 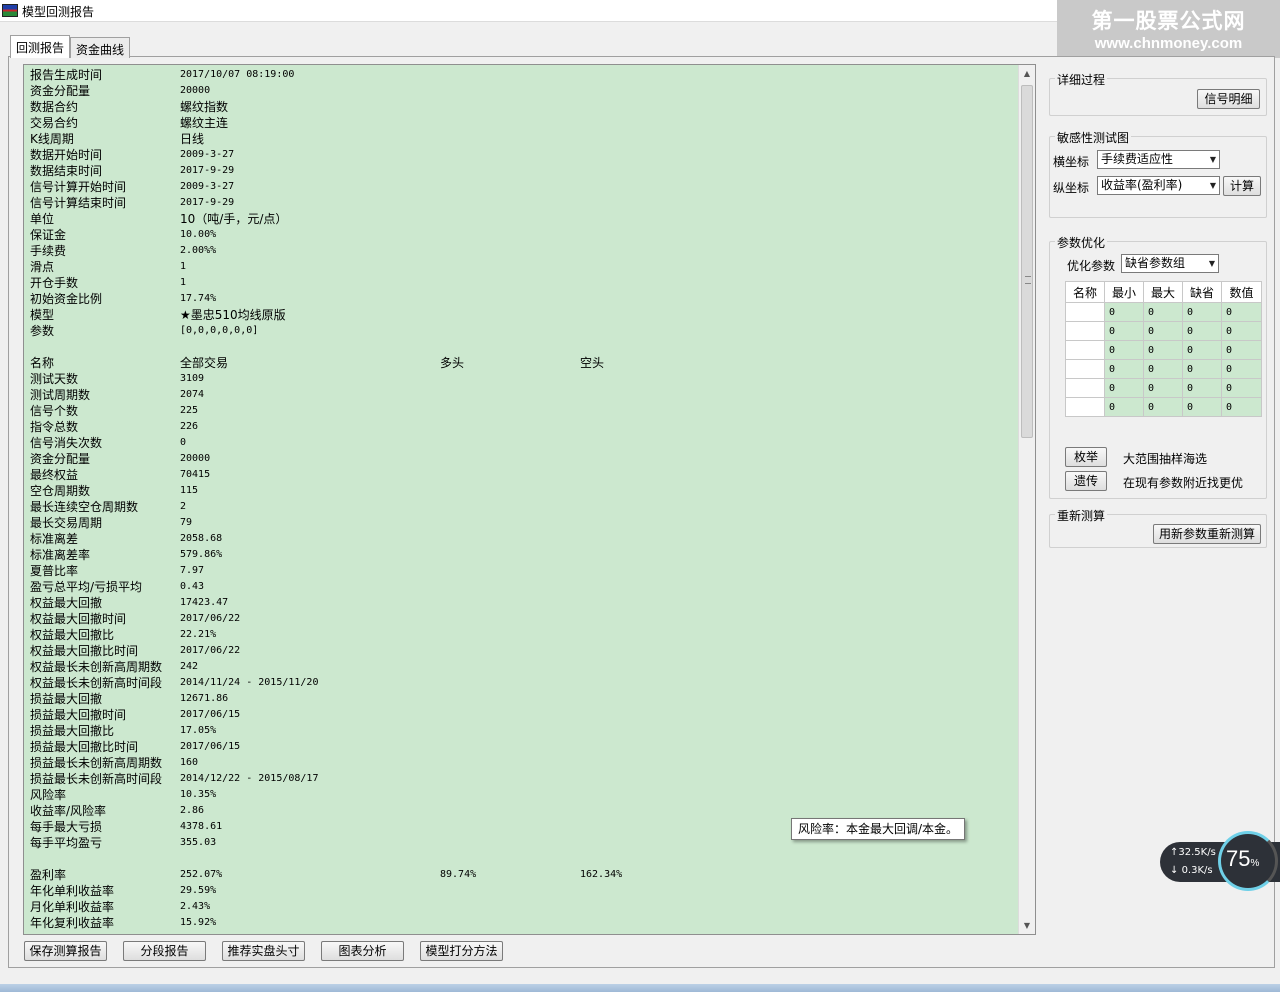 I want to click on report-cell: 损益最大回撤比, so click(x=72, y=731).